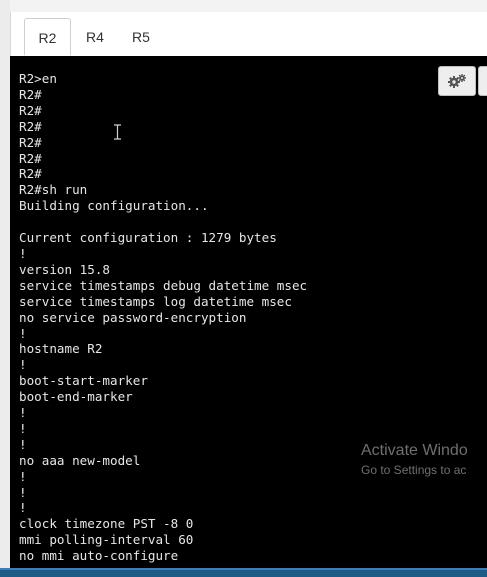  What do you see at coordinates (106, 524) in the screenshot?
I see `terminal-line: clock timezone PST -8 0` at bounding box center [106, 524].